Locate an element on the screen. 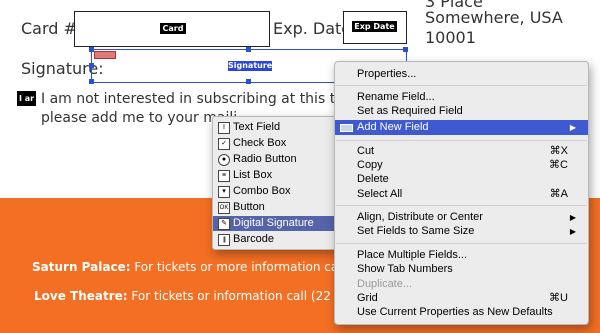 The width and height of the screenshot is (600, 333). venue-info-text: For tickets or more information ca is located at coordinates (236, 267).